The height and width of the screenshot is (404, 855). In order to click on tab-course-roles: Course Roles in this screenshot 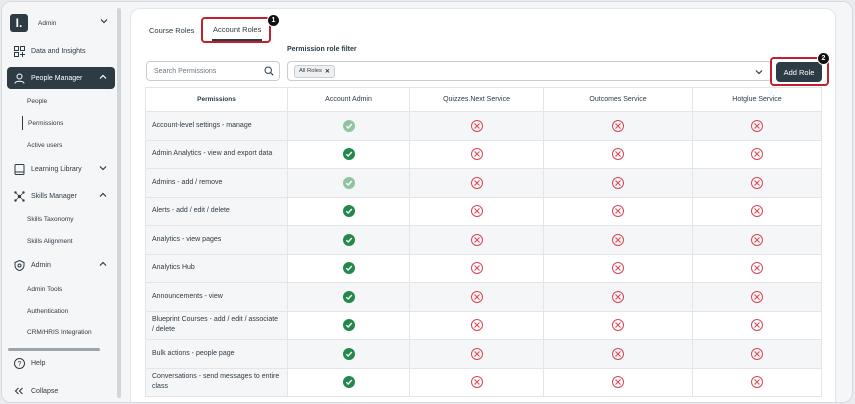, I will do `click(171, 30)`.